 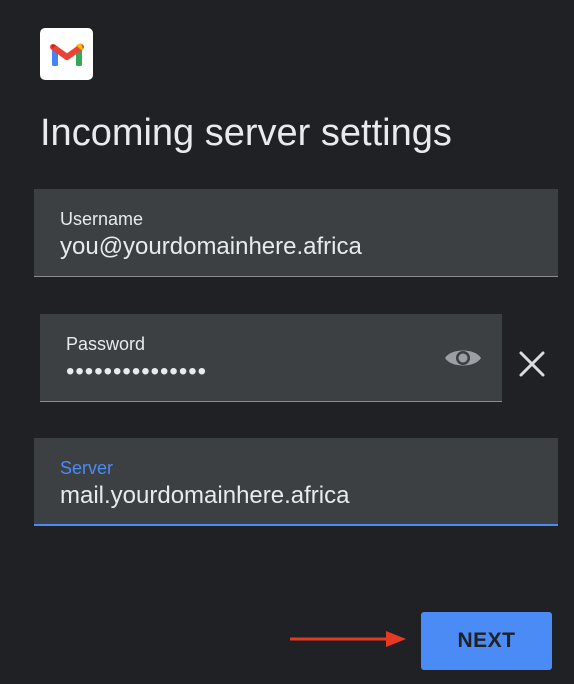 I want to click on next-button: NEXT, so click(x=486, y=641).